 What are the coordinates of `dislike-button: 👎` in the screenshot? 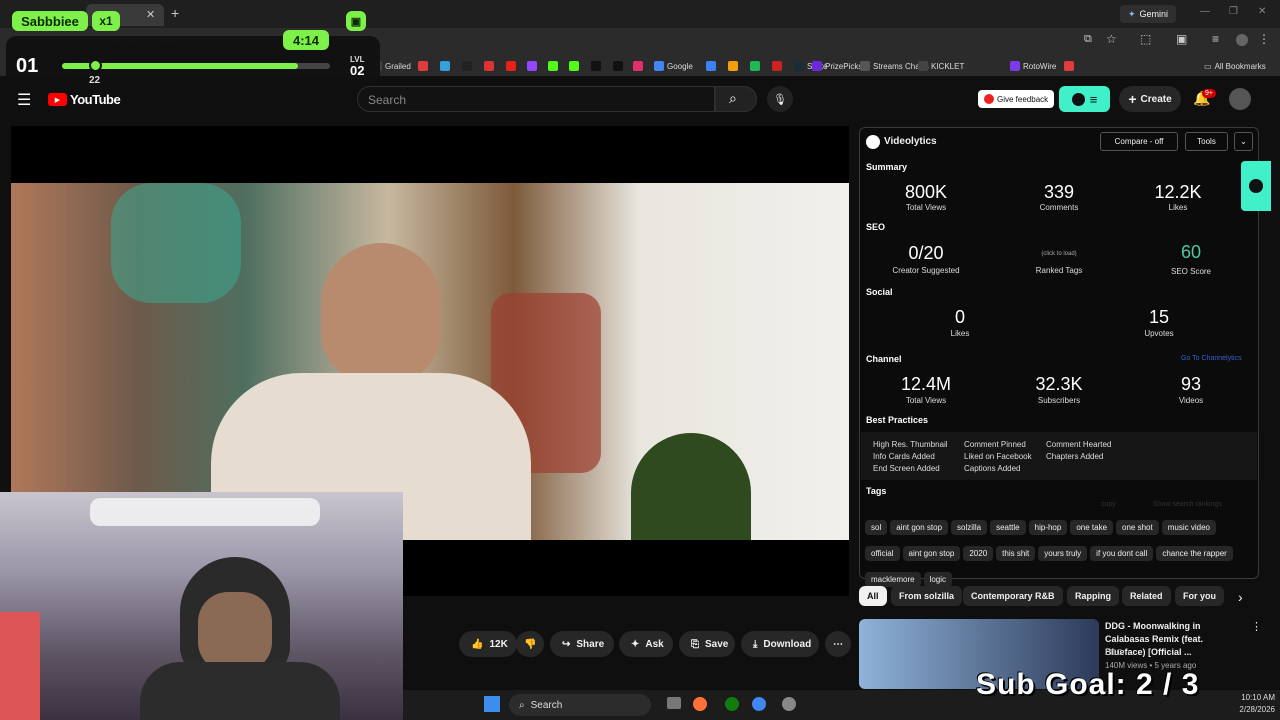 It's located at (530, 644).